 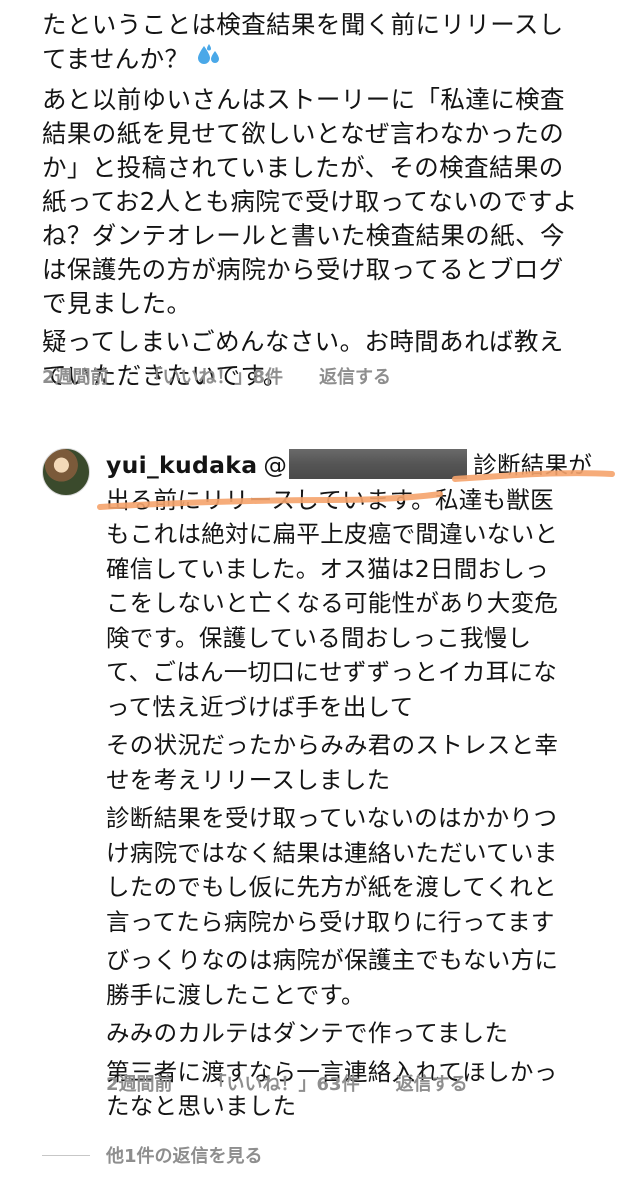 I want to click on comment-text-line: 紙ってお2人とも病院で受け取ってないのですよ, so click(x=310, y=201).